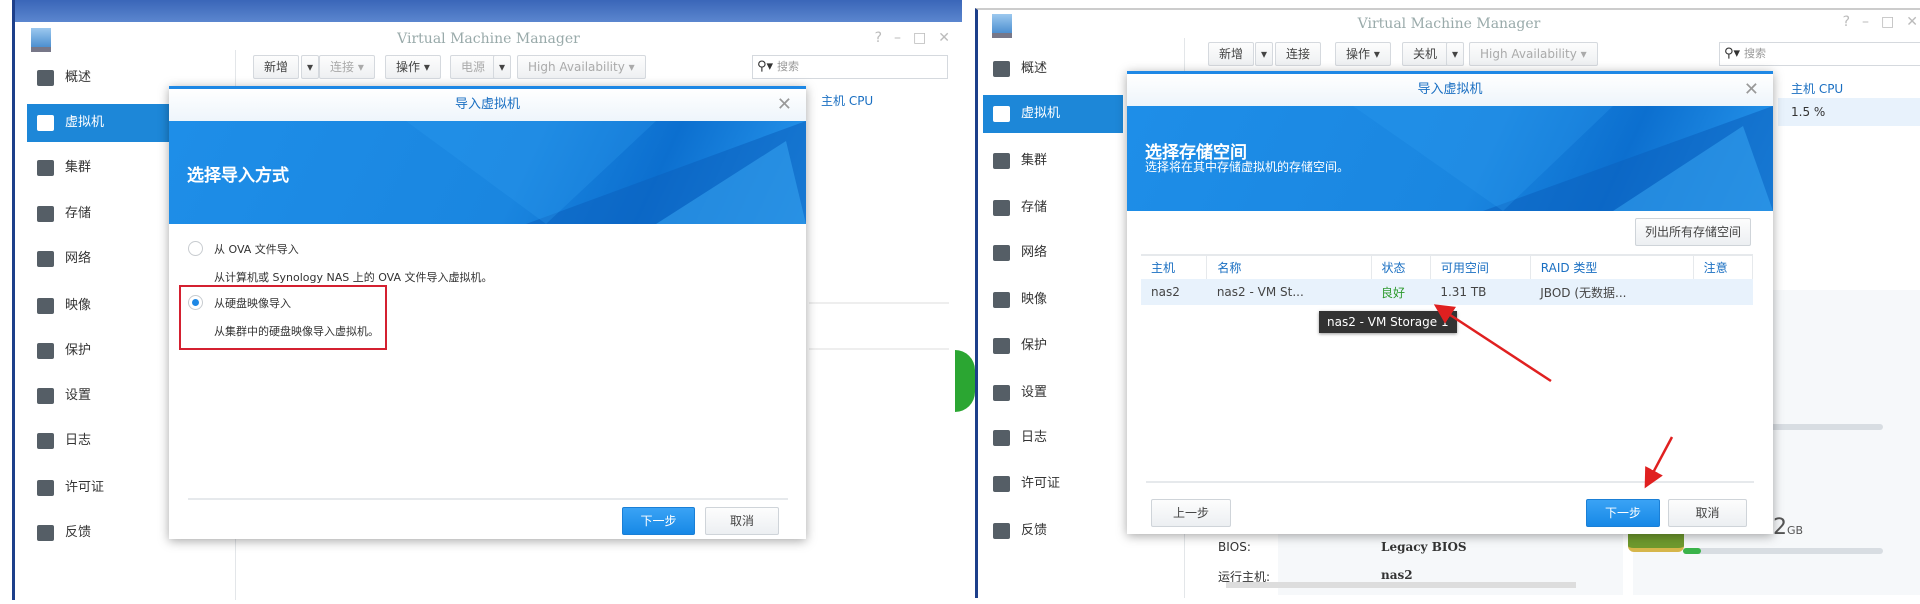 Image resolution: width=1920 pixels, height=604 pixels. I want to click on annotation-arrows, so click(1553, 396).